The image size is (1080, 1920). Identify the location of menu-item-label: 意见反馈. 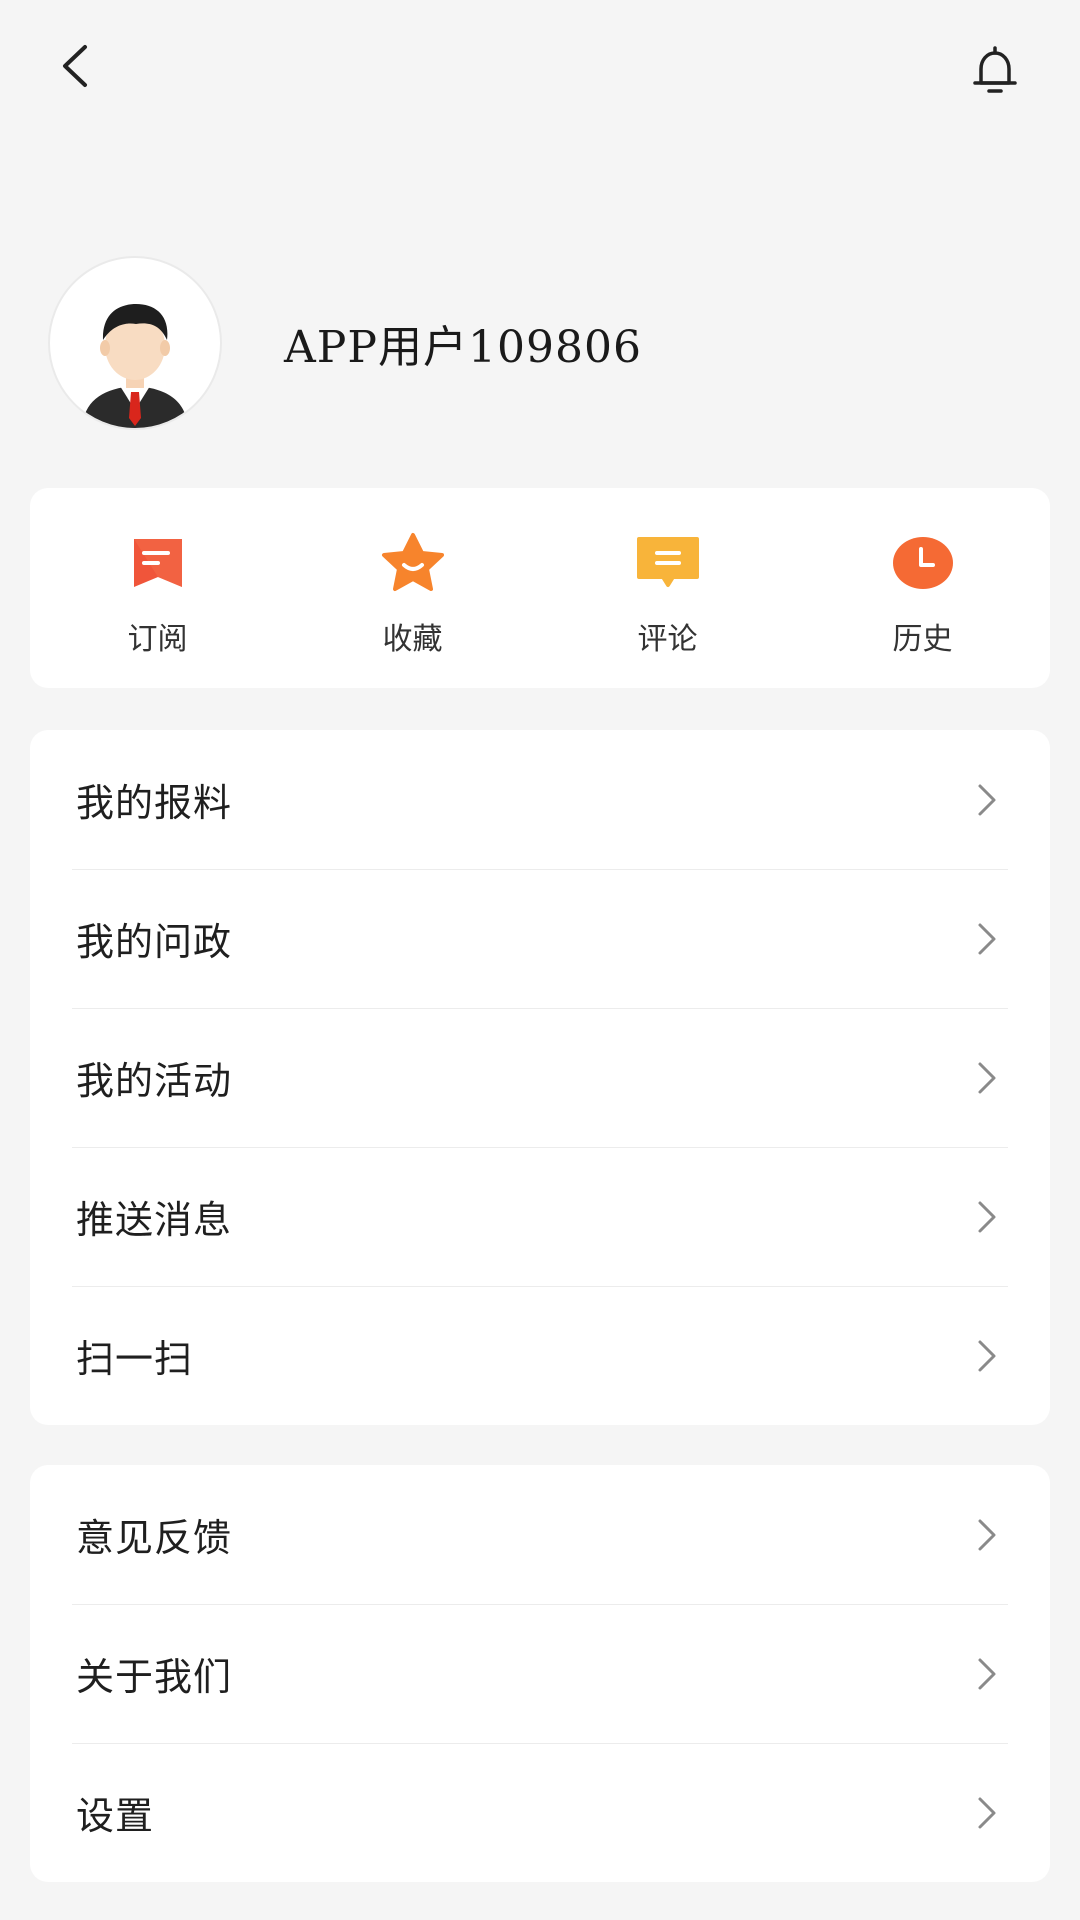
(154, 1538).